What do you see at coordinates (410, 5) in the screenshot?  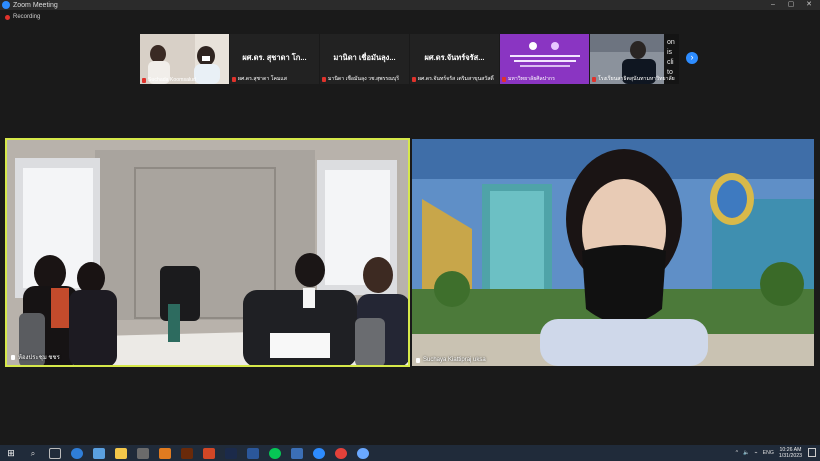 I see `title-bar: Zoom Meeting – ▢ ✕` at bounding box center [410, 5].